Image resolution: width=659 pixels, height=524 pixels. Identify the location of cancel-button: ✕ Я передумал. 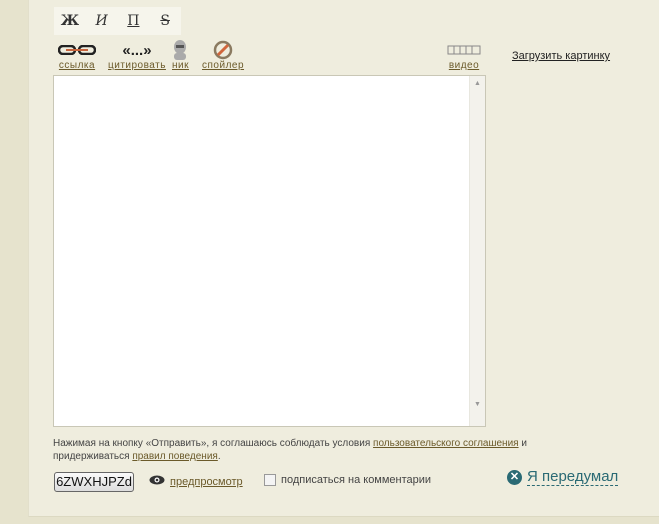
(563, 477).